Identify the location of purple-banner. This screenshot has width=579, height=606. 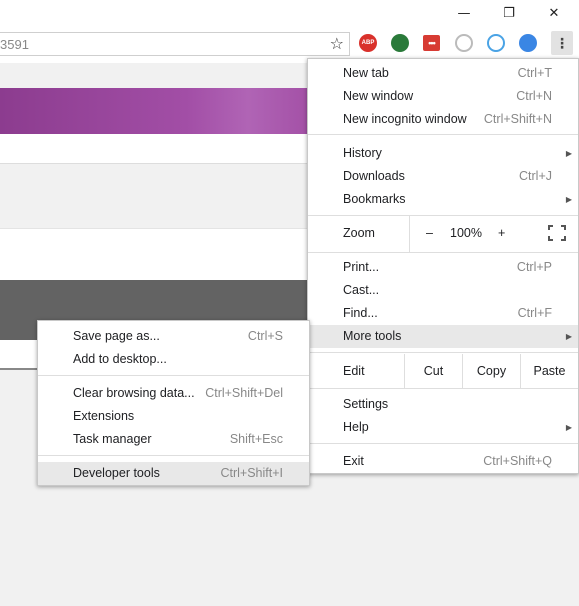
(155, 111).